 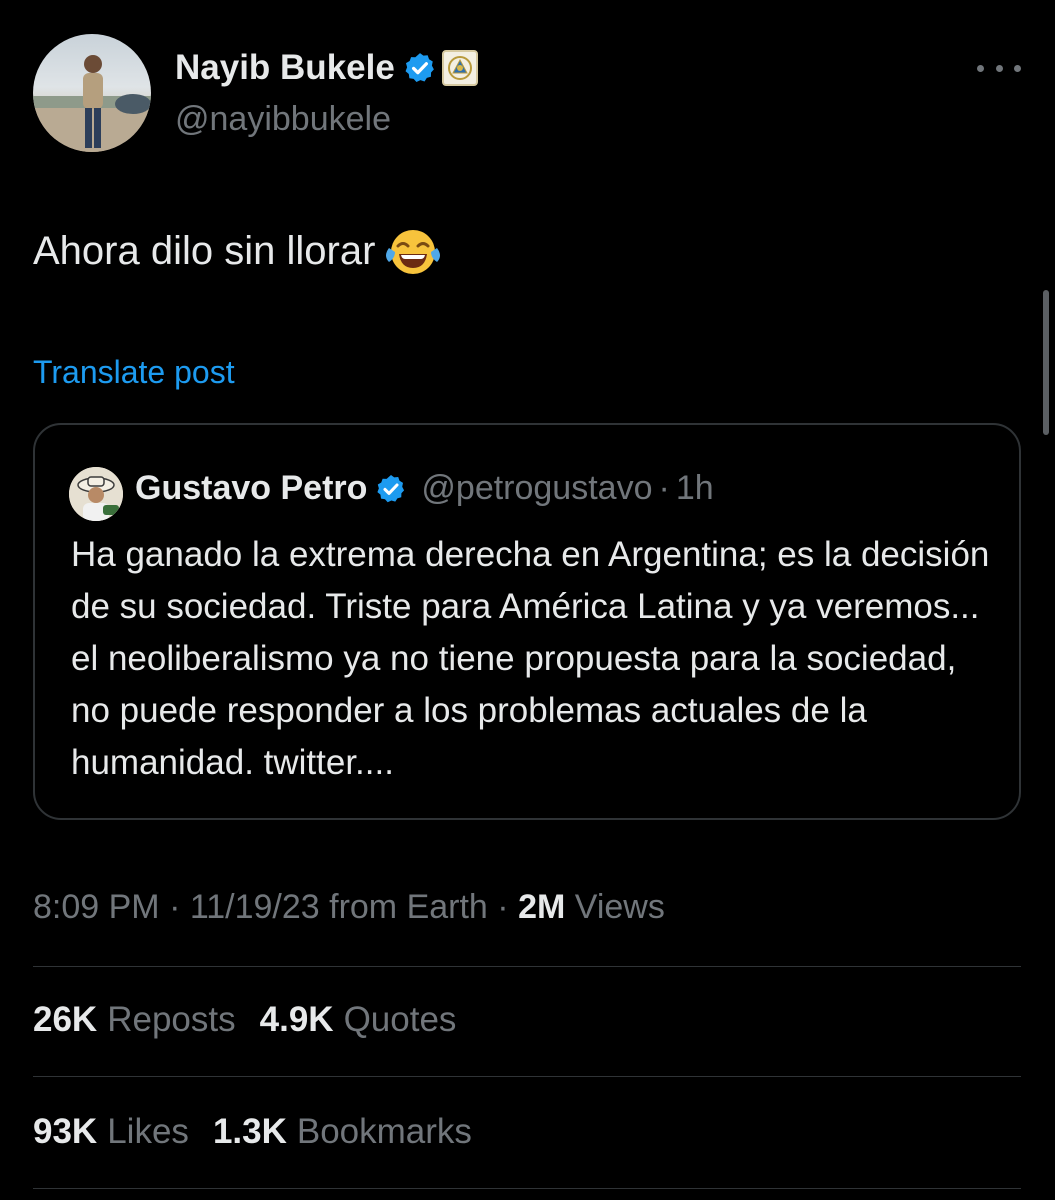 I want to click on quoted-verified-badge-icon, so click(x=391, y=489).